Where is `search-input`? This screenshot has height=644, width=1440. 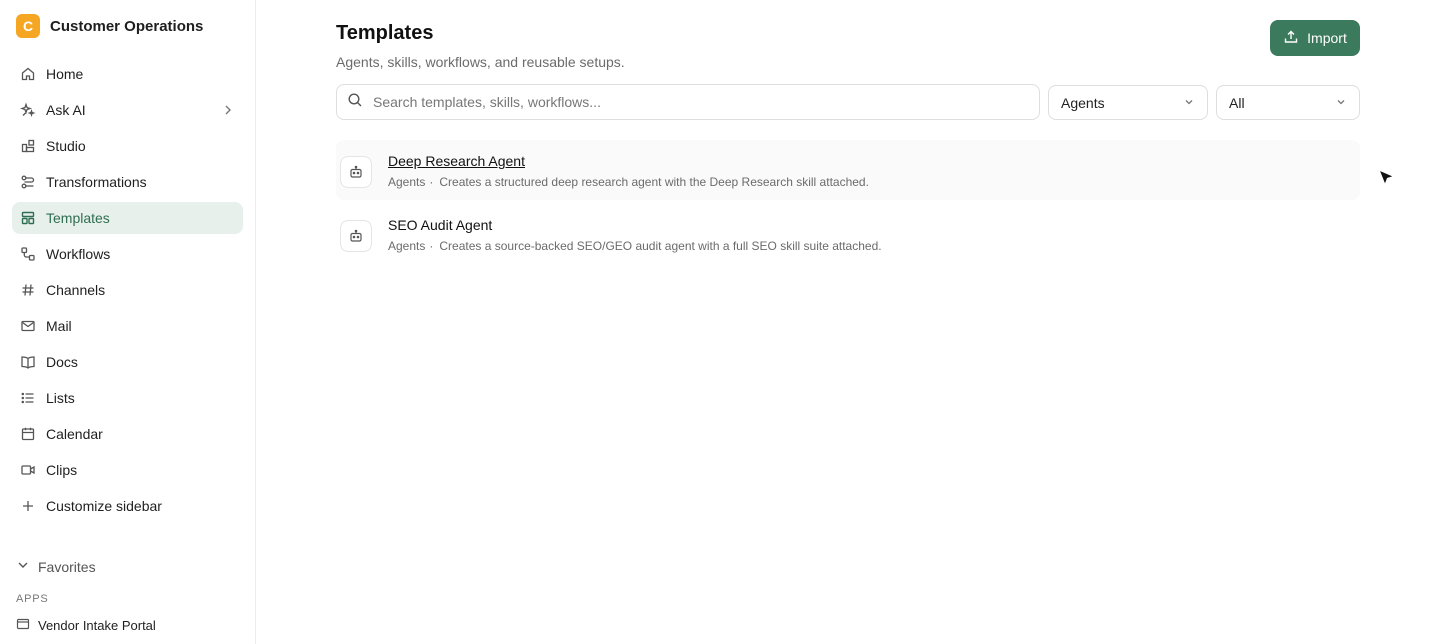
search-input is located at coordinates (693, 102).